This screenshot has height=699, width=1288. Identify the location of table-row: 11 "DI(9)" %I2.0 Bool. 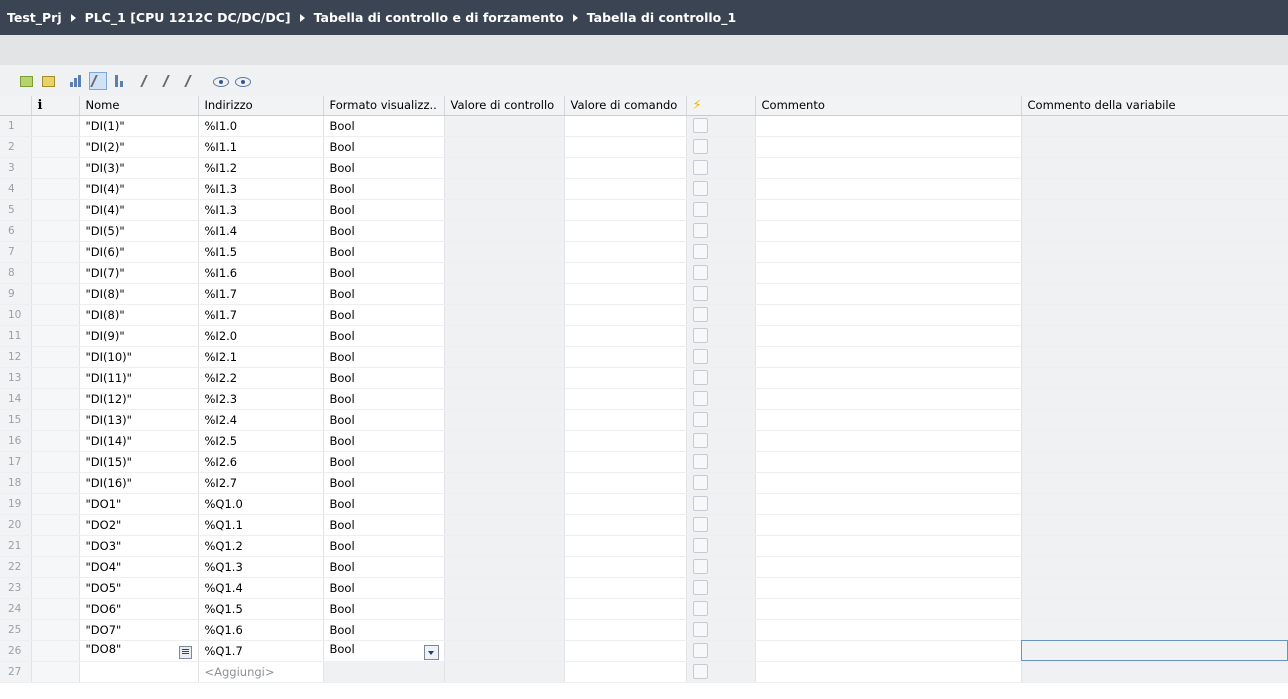
(644, 336).